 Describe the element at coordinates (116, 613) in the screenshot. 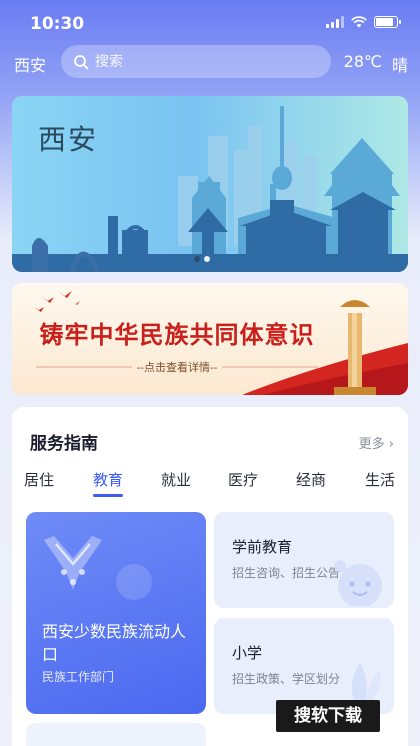

I see `featured-service-tile: 西安少数民族流动人口 民族工作部门` at that location.